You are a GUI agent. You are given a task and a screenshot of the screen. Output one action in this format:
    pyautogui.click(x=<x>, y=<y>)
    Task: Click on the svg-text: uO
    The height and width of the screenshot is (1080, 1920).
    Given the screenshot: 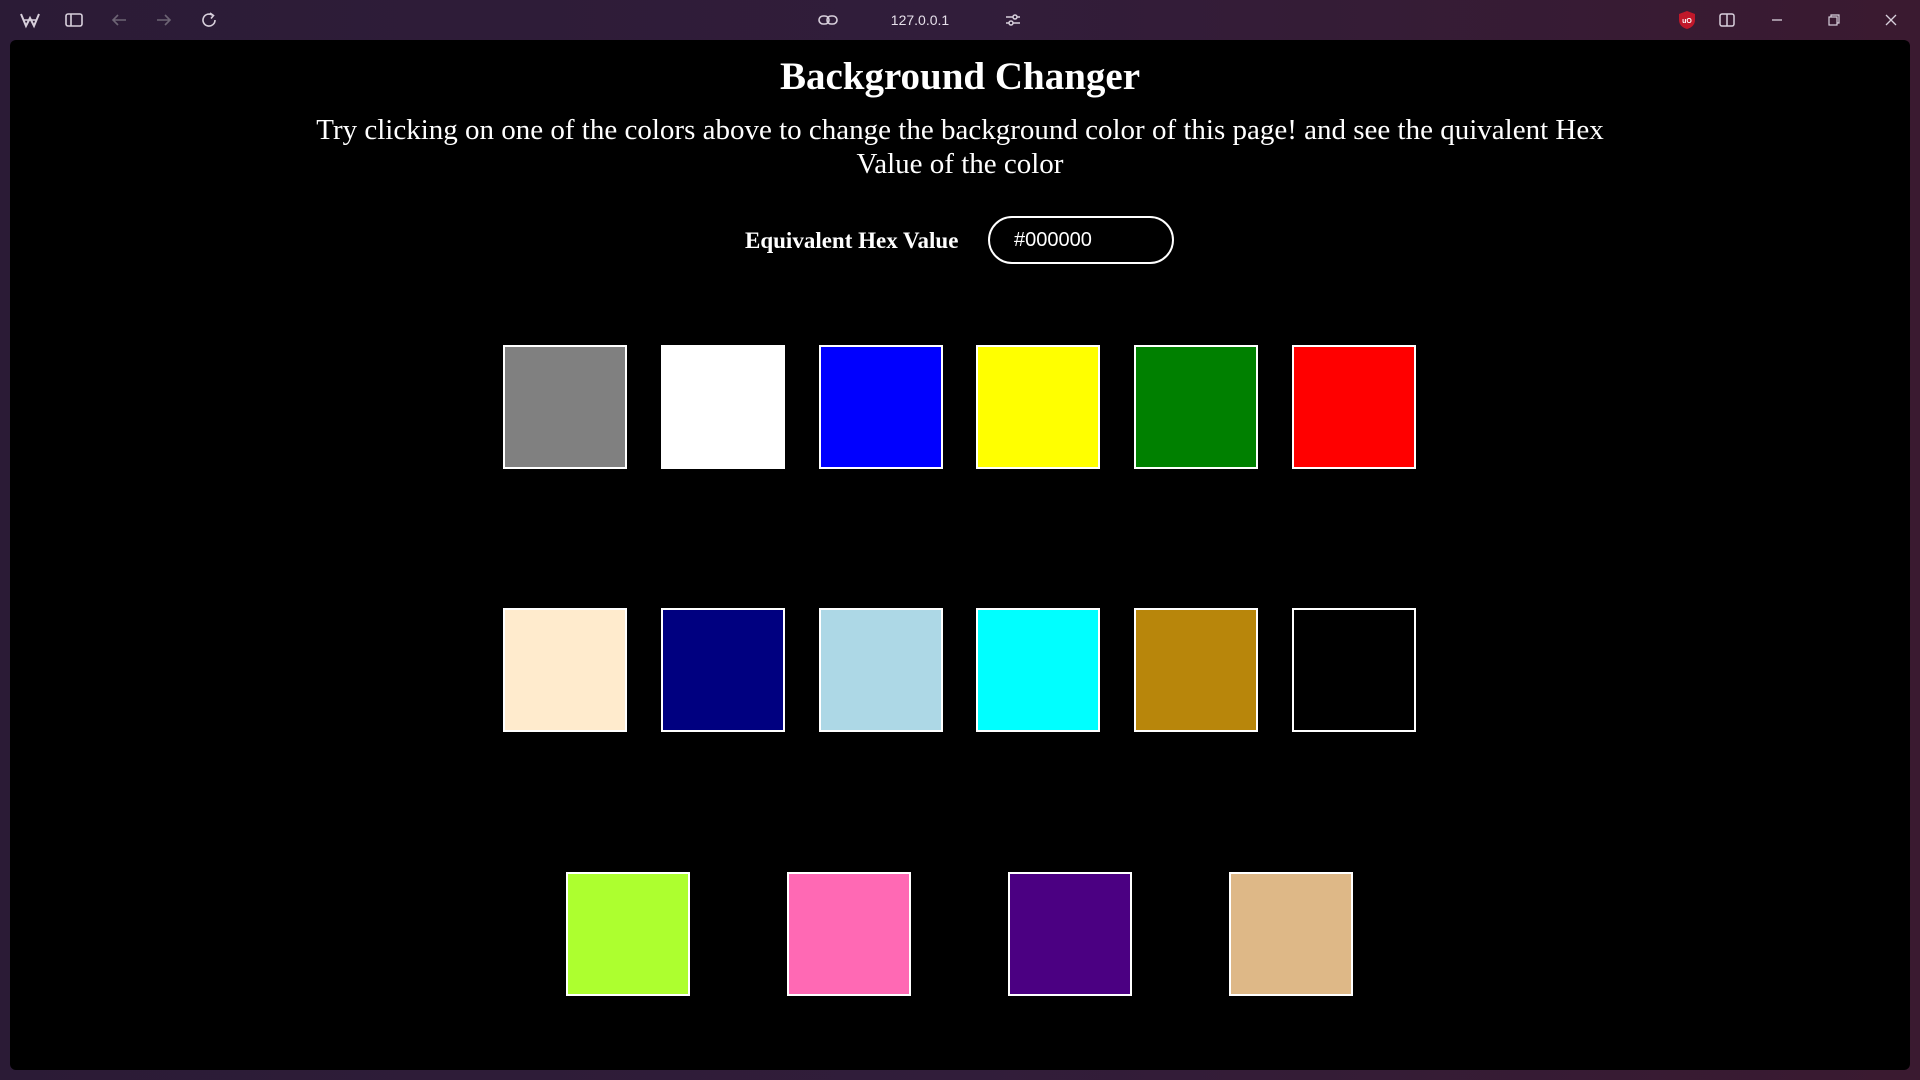 What is the action you would take?
    pyautogui.click(x=1687, y=21)
    